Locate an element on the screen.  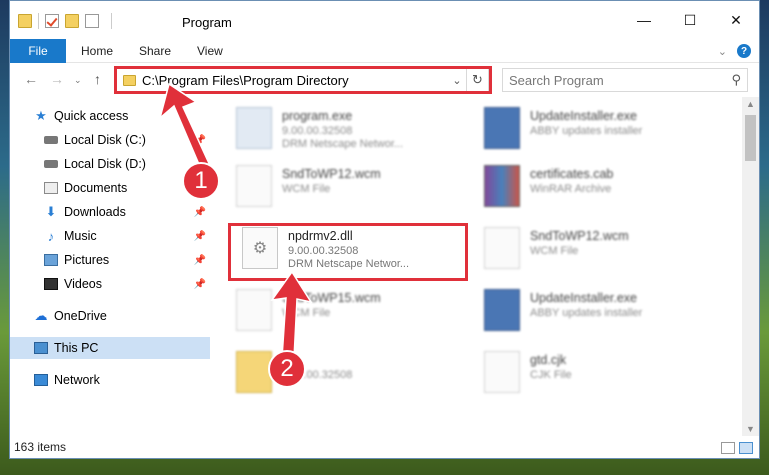
step-1-callout: 1 is located at coordinates (201, 181).